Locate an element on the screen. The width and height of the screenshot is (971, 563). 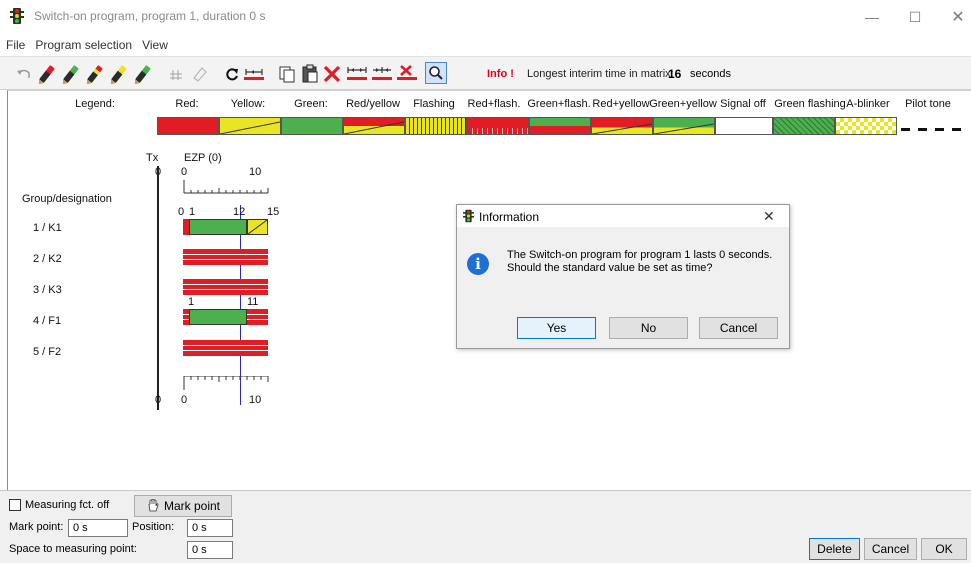
group-row-f2: 5 / F2 is located at coordinates (47, 352).